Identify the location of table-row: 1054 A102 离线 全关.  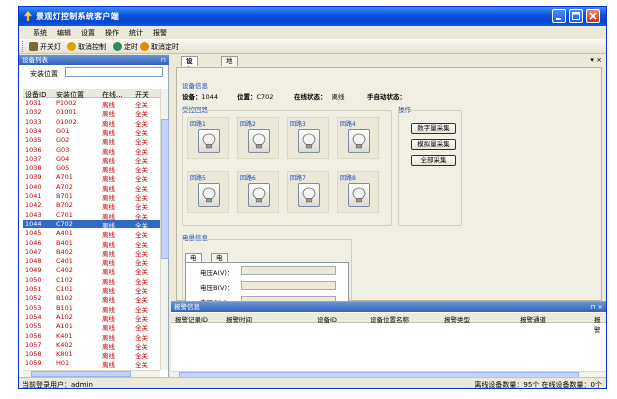
(91, 317).